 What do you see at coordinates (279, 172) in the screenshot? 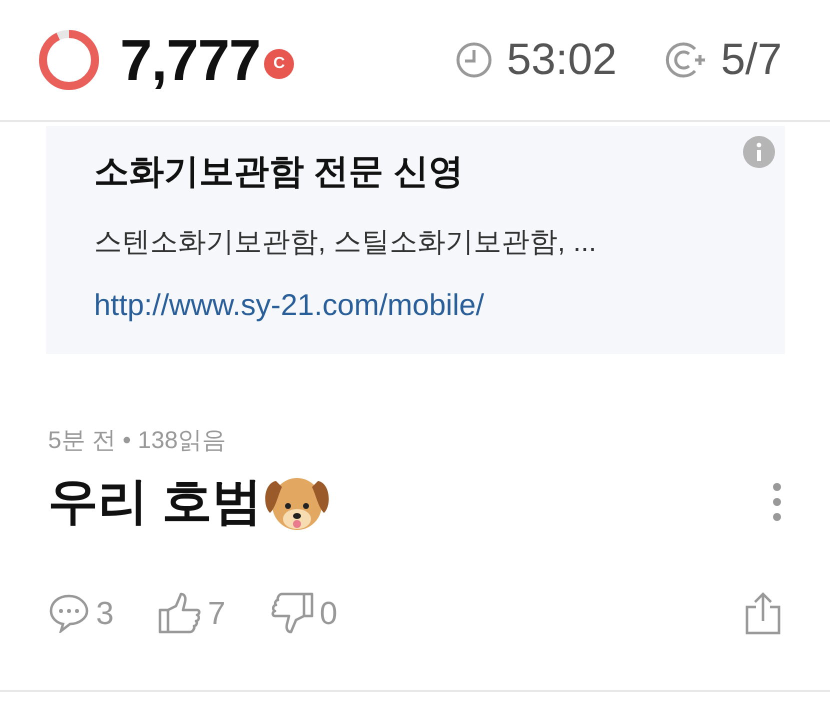
I see `ad-title: 소화기보관함 전문 신영` at bounding box center [279, 172].